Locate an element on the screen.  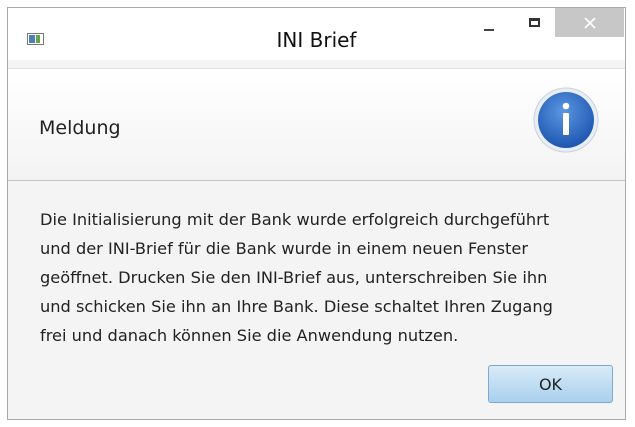
maximize-button is located at coordinates (534, 22).